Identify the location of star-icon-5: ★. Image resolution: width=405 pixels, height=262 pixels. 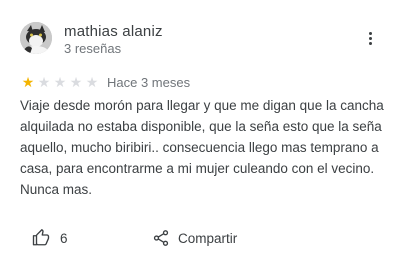
(92, 82).